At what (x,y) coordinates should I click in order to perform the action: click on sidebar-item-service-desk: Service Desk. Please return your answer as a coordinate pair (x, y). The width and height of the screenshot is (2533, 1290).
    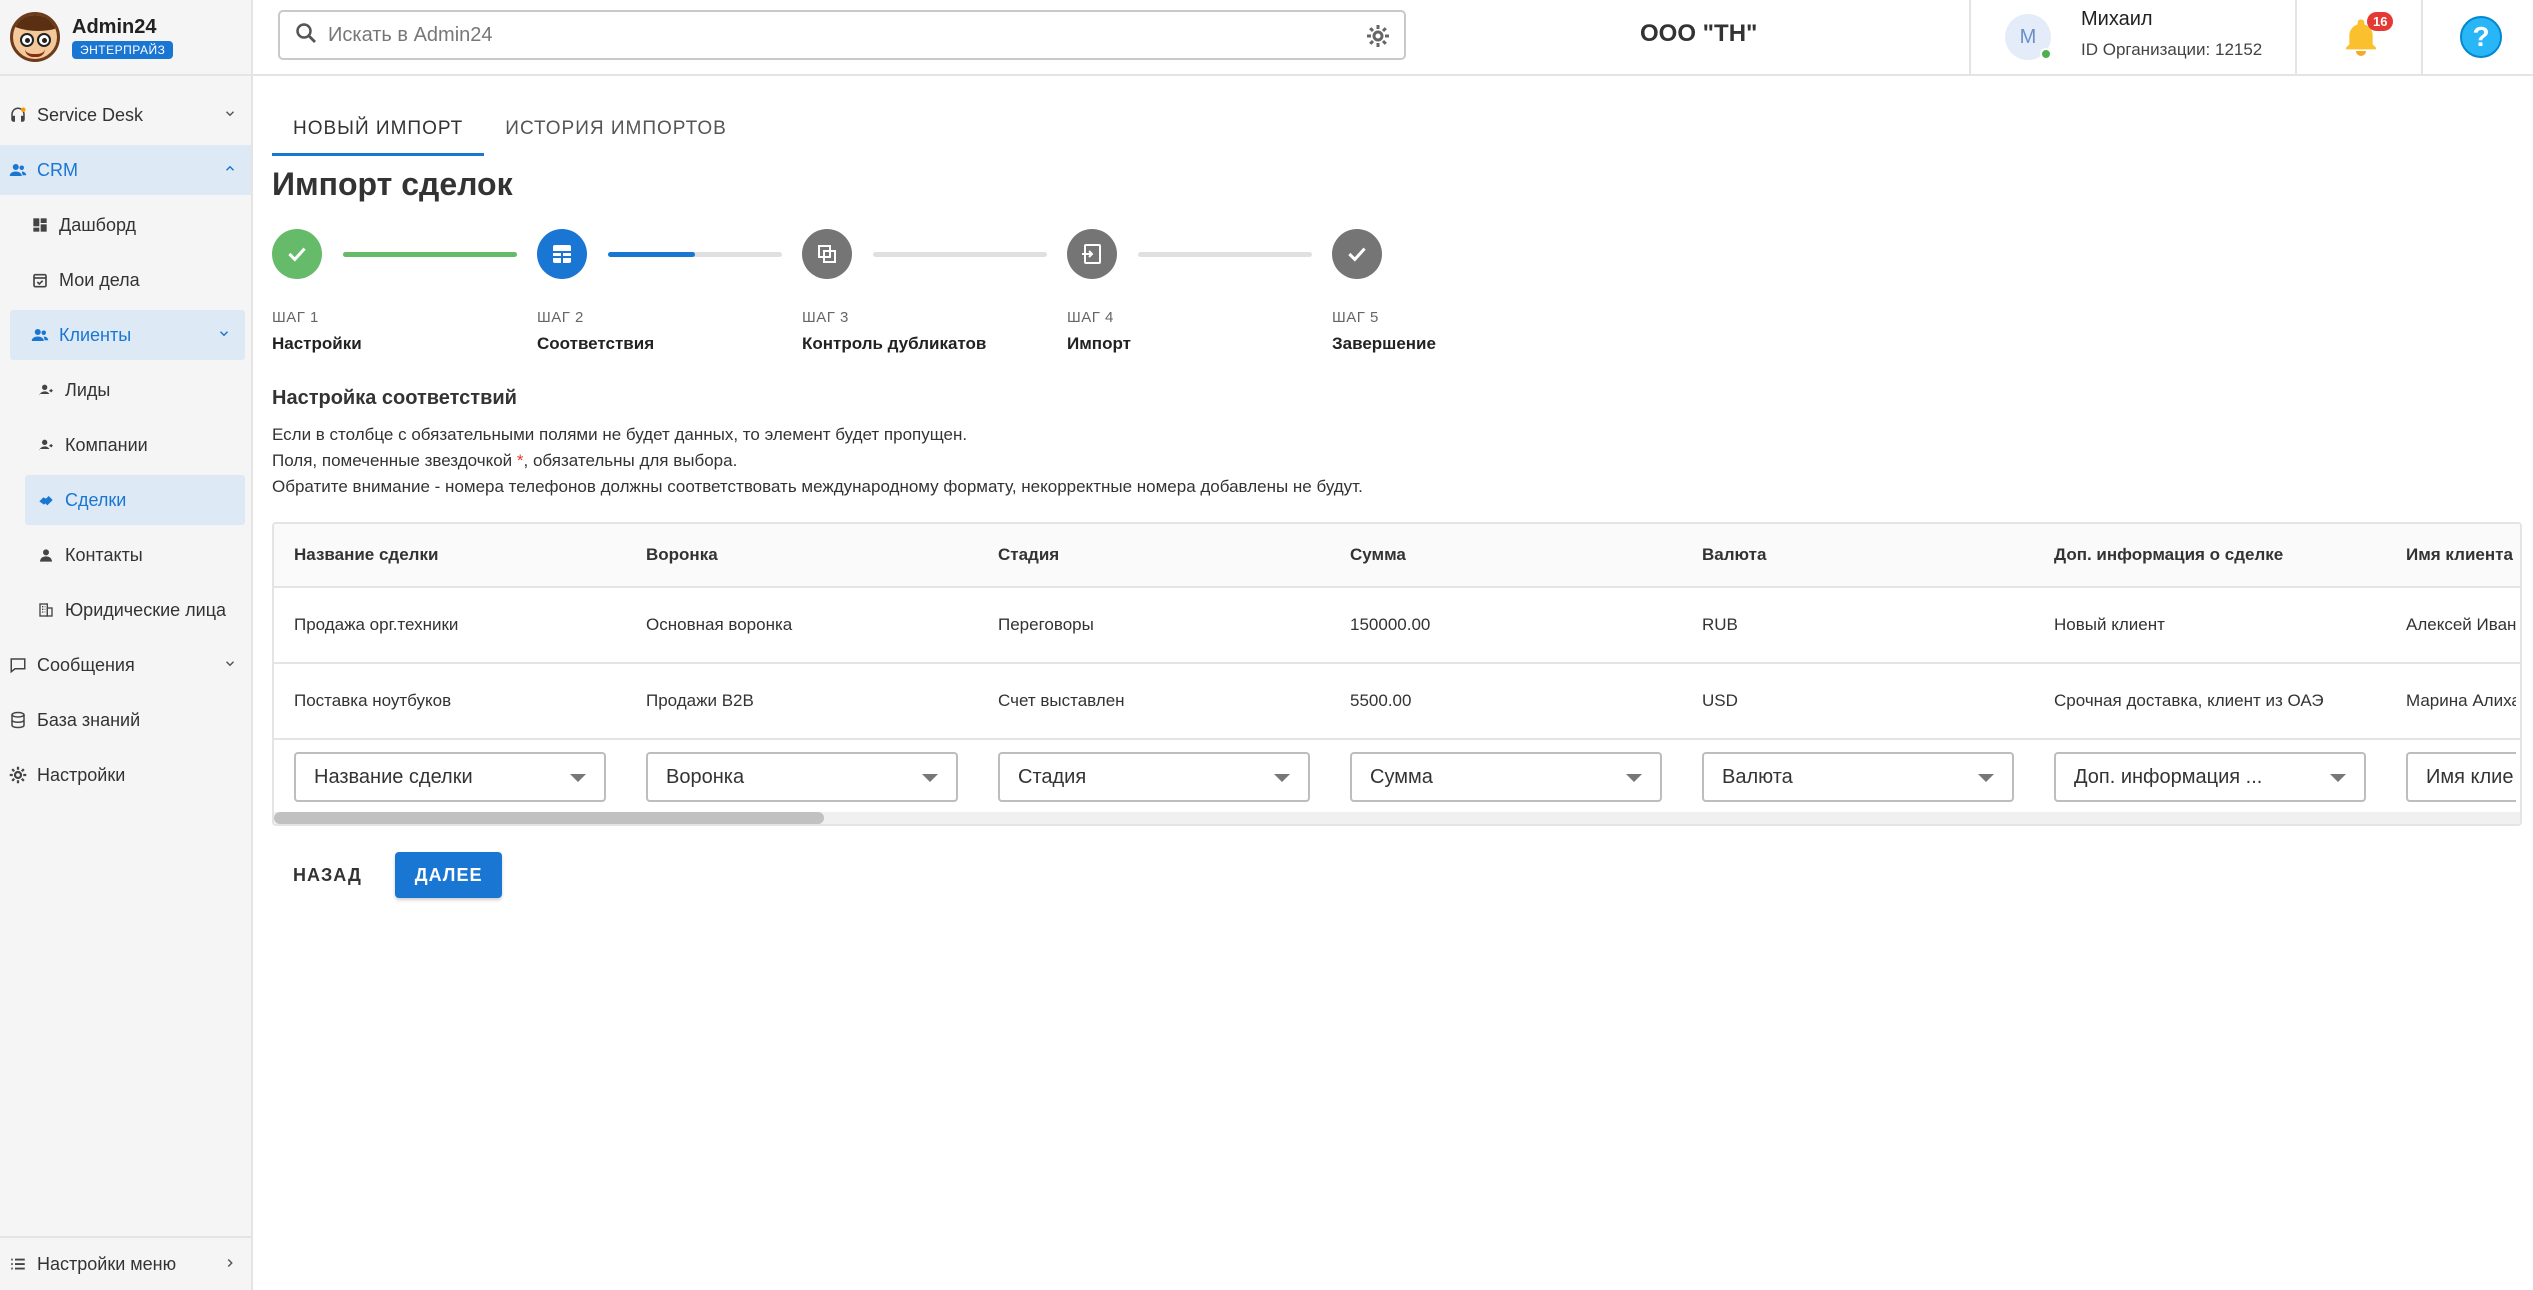
    Looking at the image, I should click on (125, 115).